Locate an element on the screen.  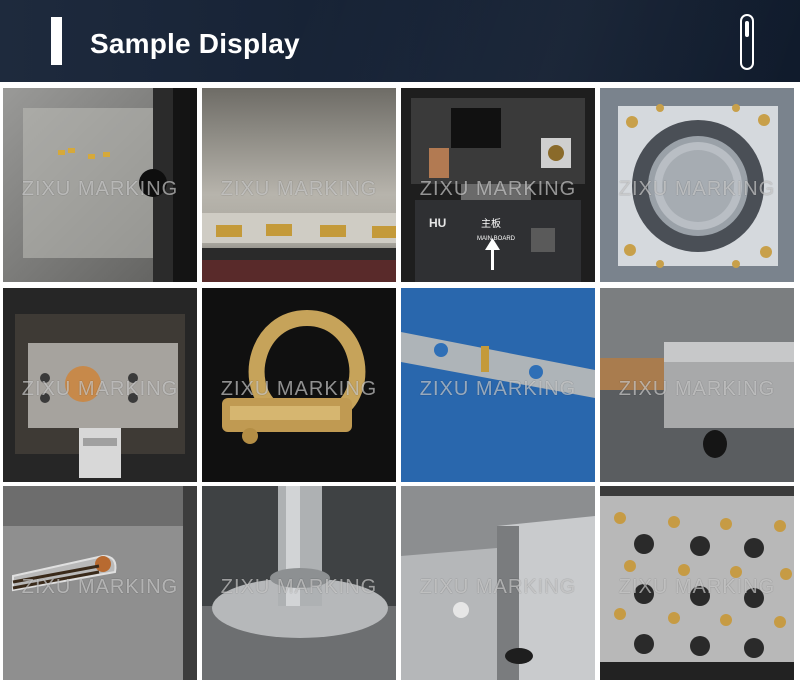
scroll-indicator-dot is located at coordinates (747, 29).